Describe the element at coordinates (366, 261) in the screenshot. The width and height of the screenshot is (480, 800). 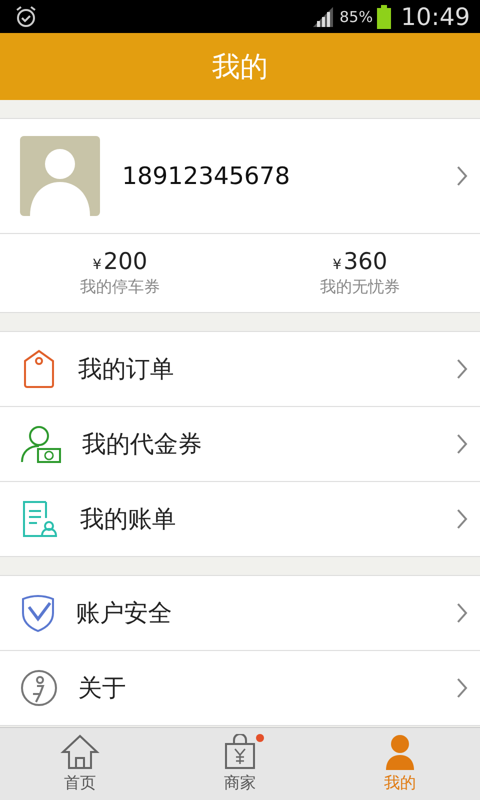
I see `coupon-amount: 360` at that location.